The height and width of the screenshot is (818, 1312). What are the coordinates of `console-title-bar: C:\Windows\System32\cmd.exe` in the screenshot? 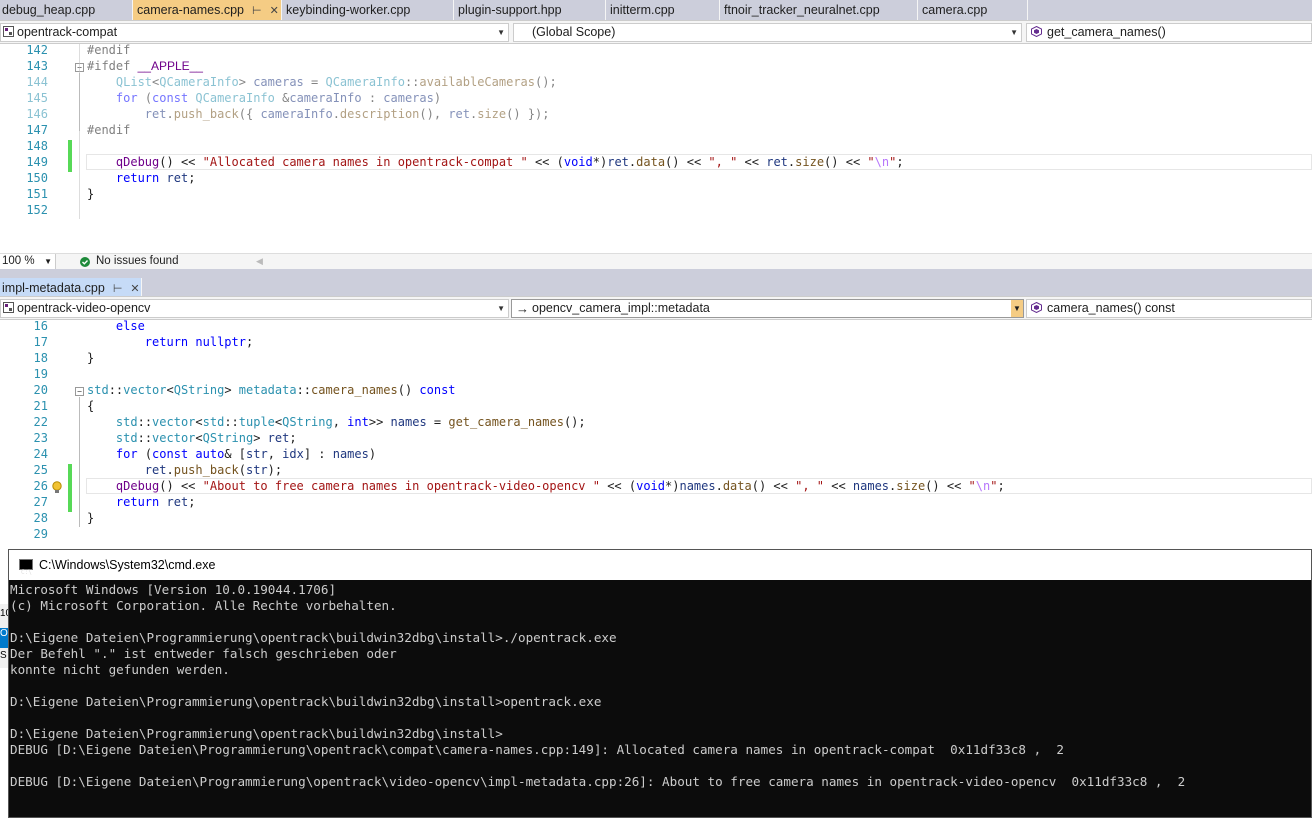 It's located at (660, 569).